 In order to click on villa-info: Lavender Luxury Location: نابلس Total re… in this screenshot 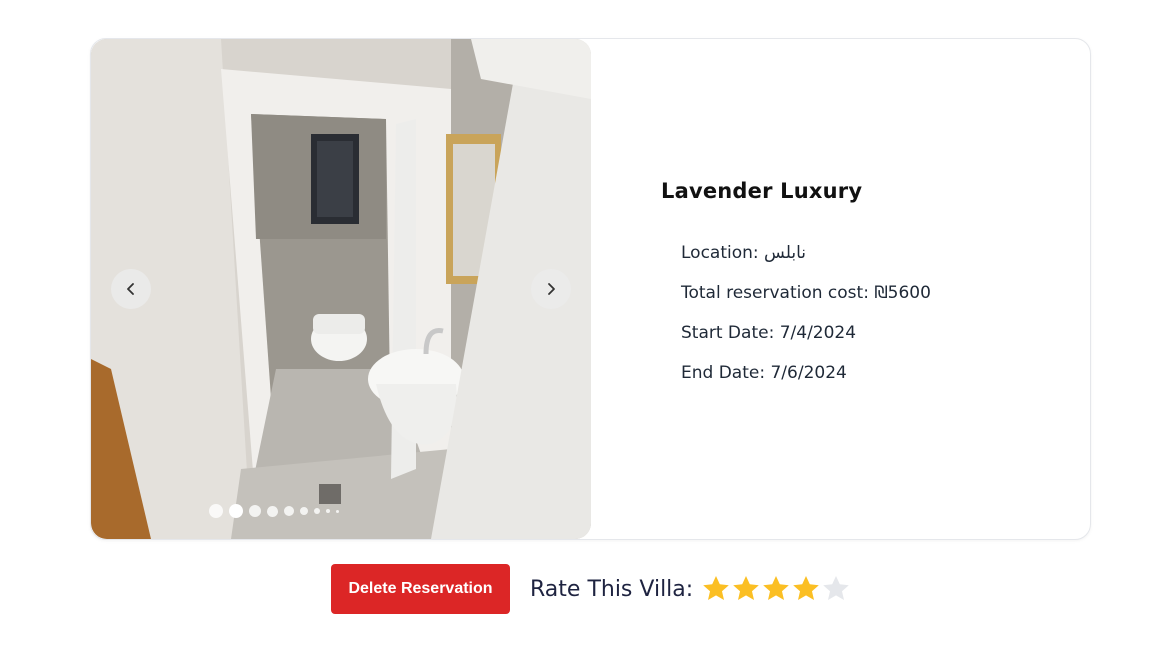, I will do `click(796, 291)`.